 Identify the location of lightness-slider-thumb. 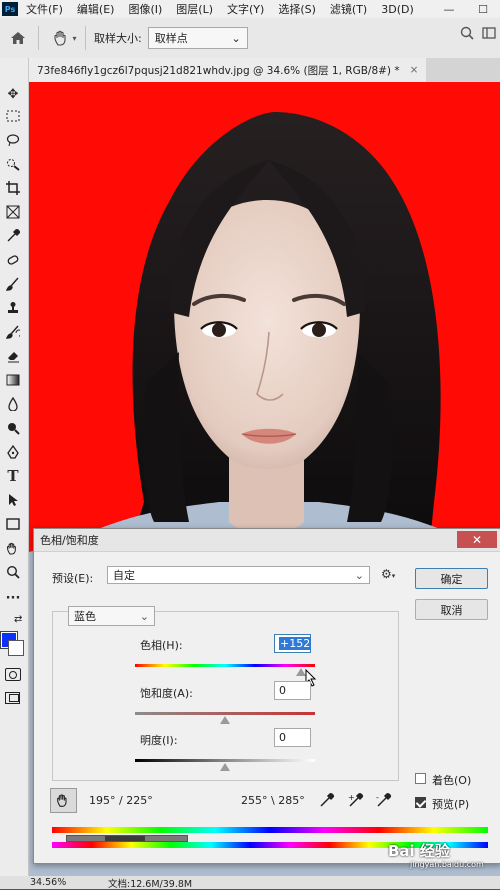
(225, 767).